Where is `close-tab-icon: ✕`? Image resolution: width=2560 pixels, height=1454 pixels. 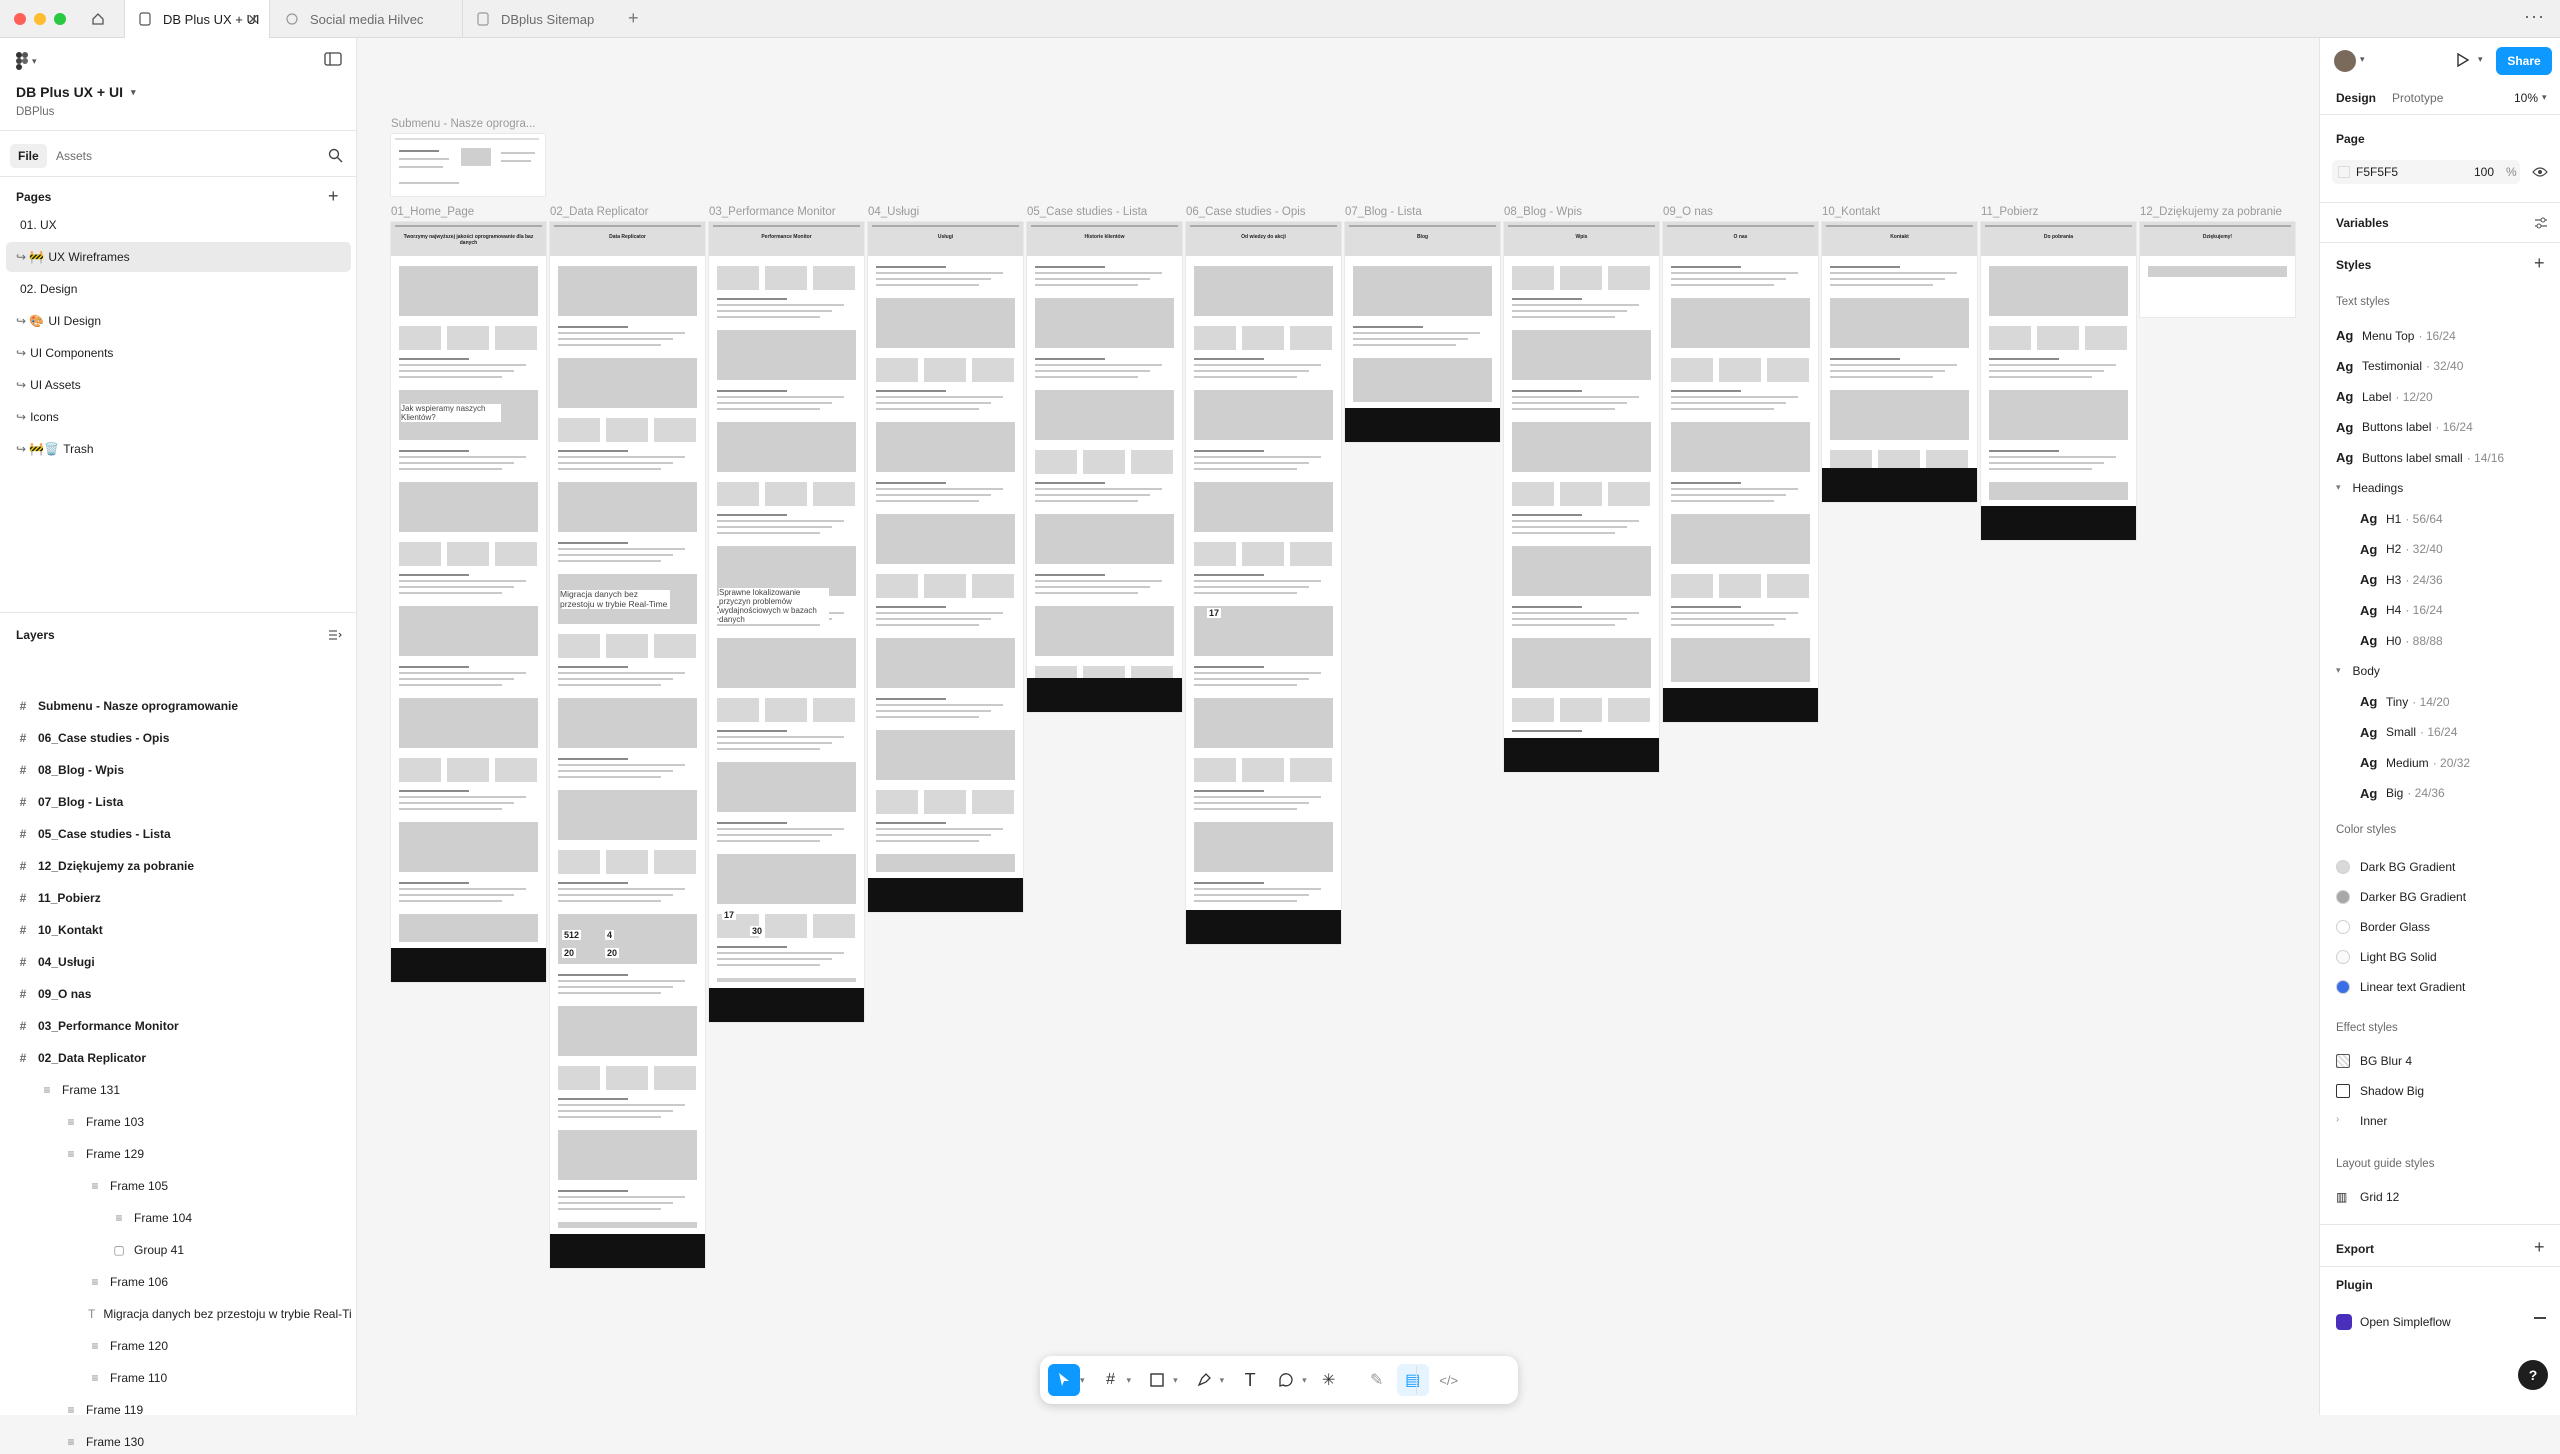 close-tab-icon: ✕ is located at coordinates (253, 19).